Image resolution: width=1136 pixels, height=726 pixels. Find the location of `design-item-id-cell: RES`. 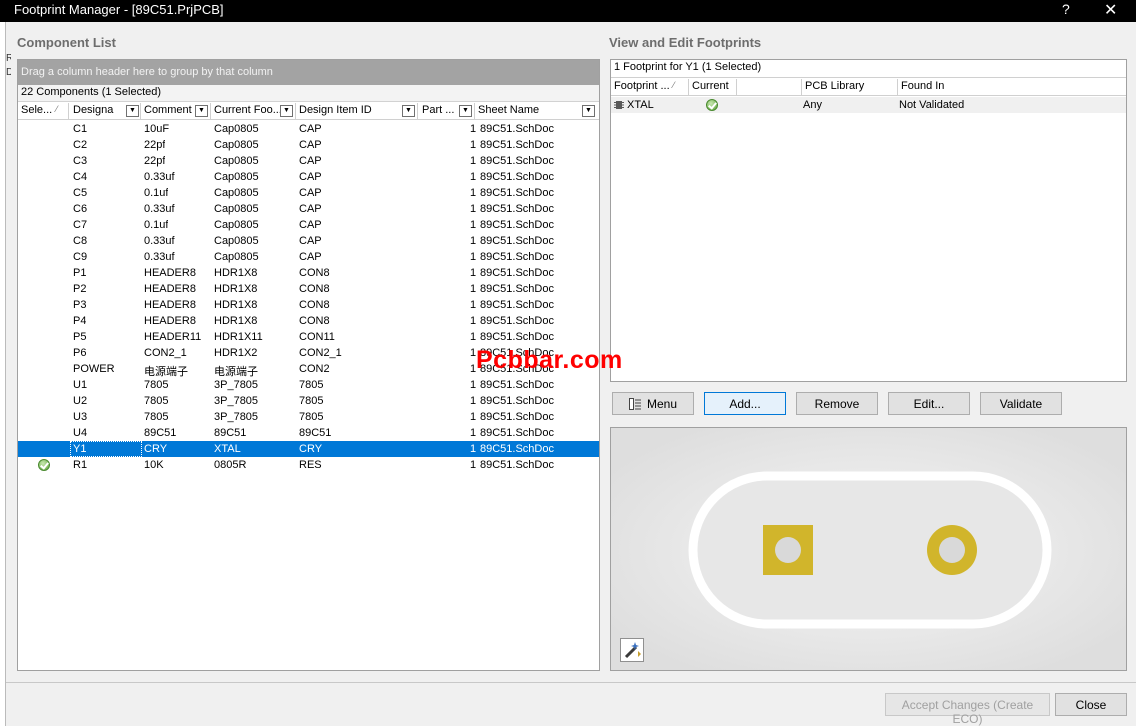

design-item-id-cell: RES is located at coordinates (310, 465).